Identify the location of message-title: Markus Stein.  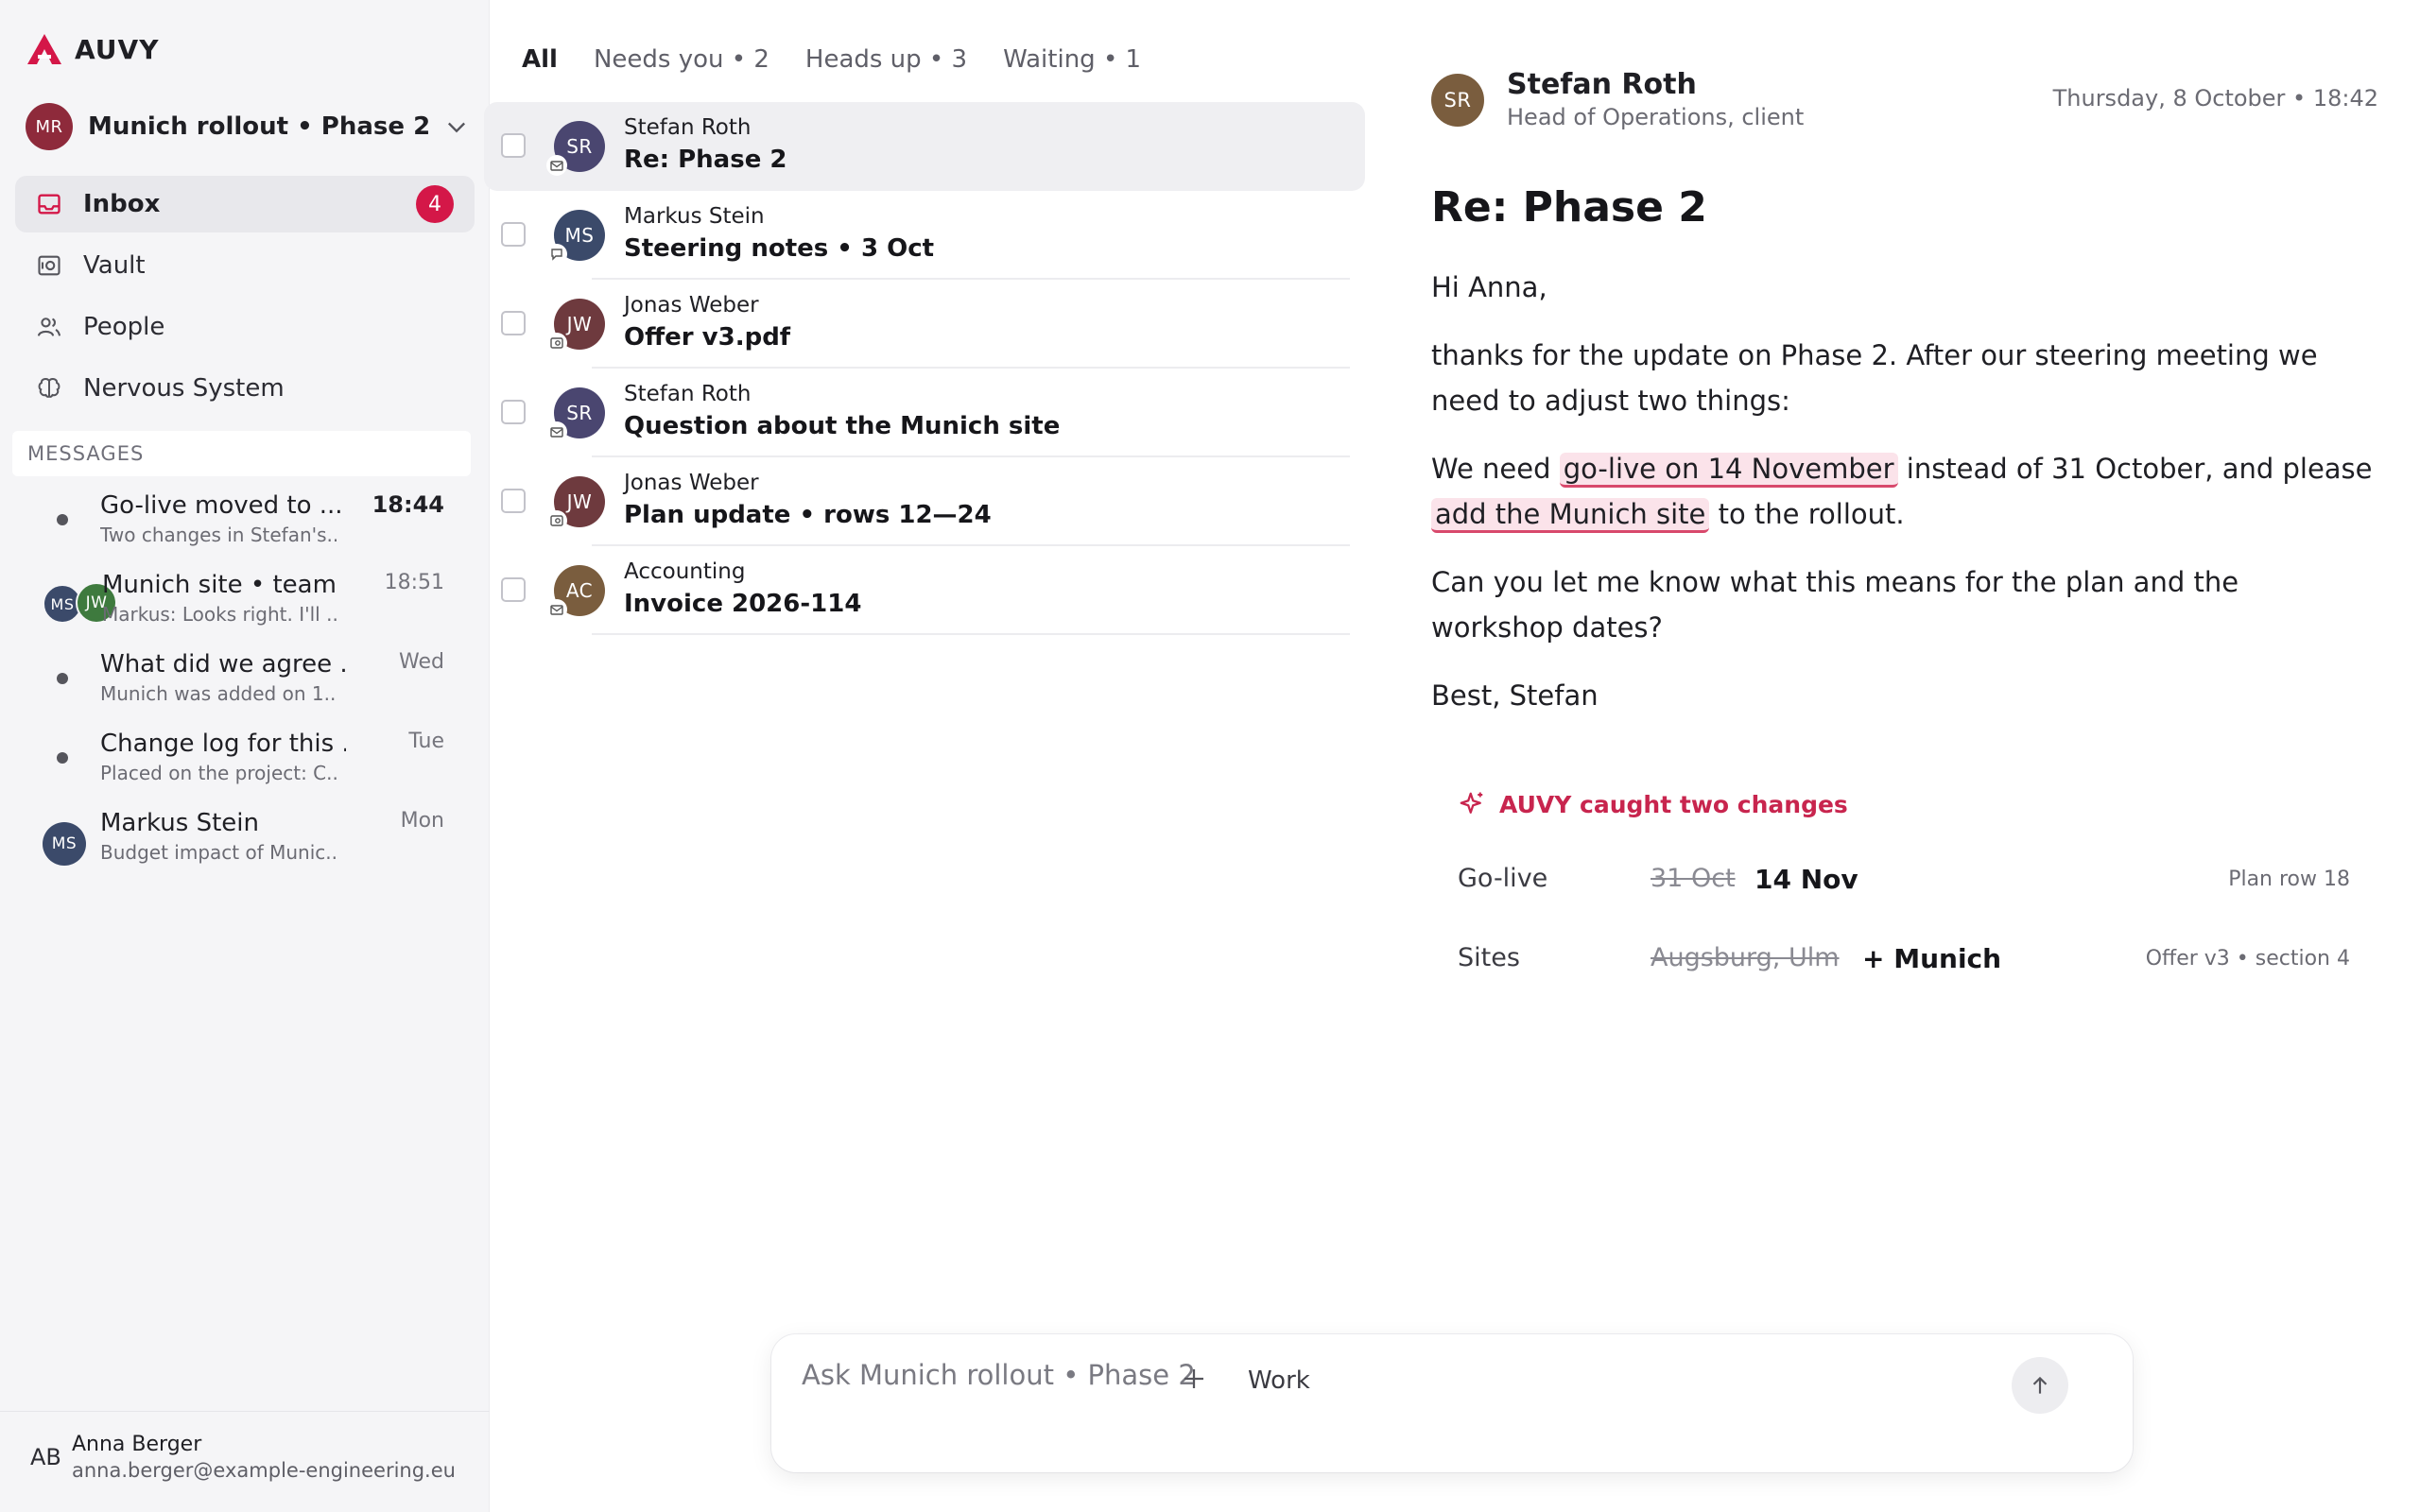
(179, 823).